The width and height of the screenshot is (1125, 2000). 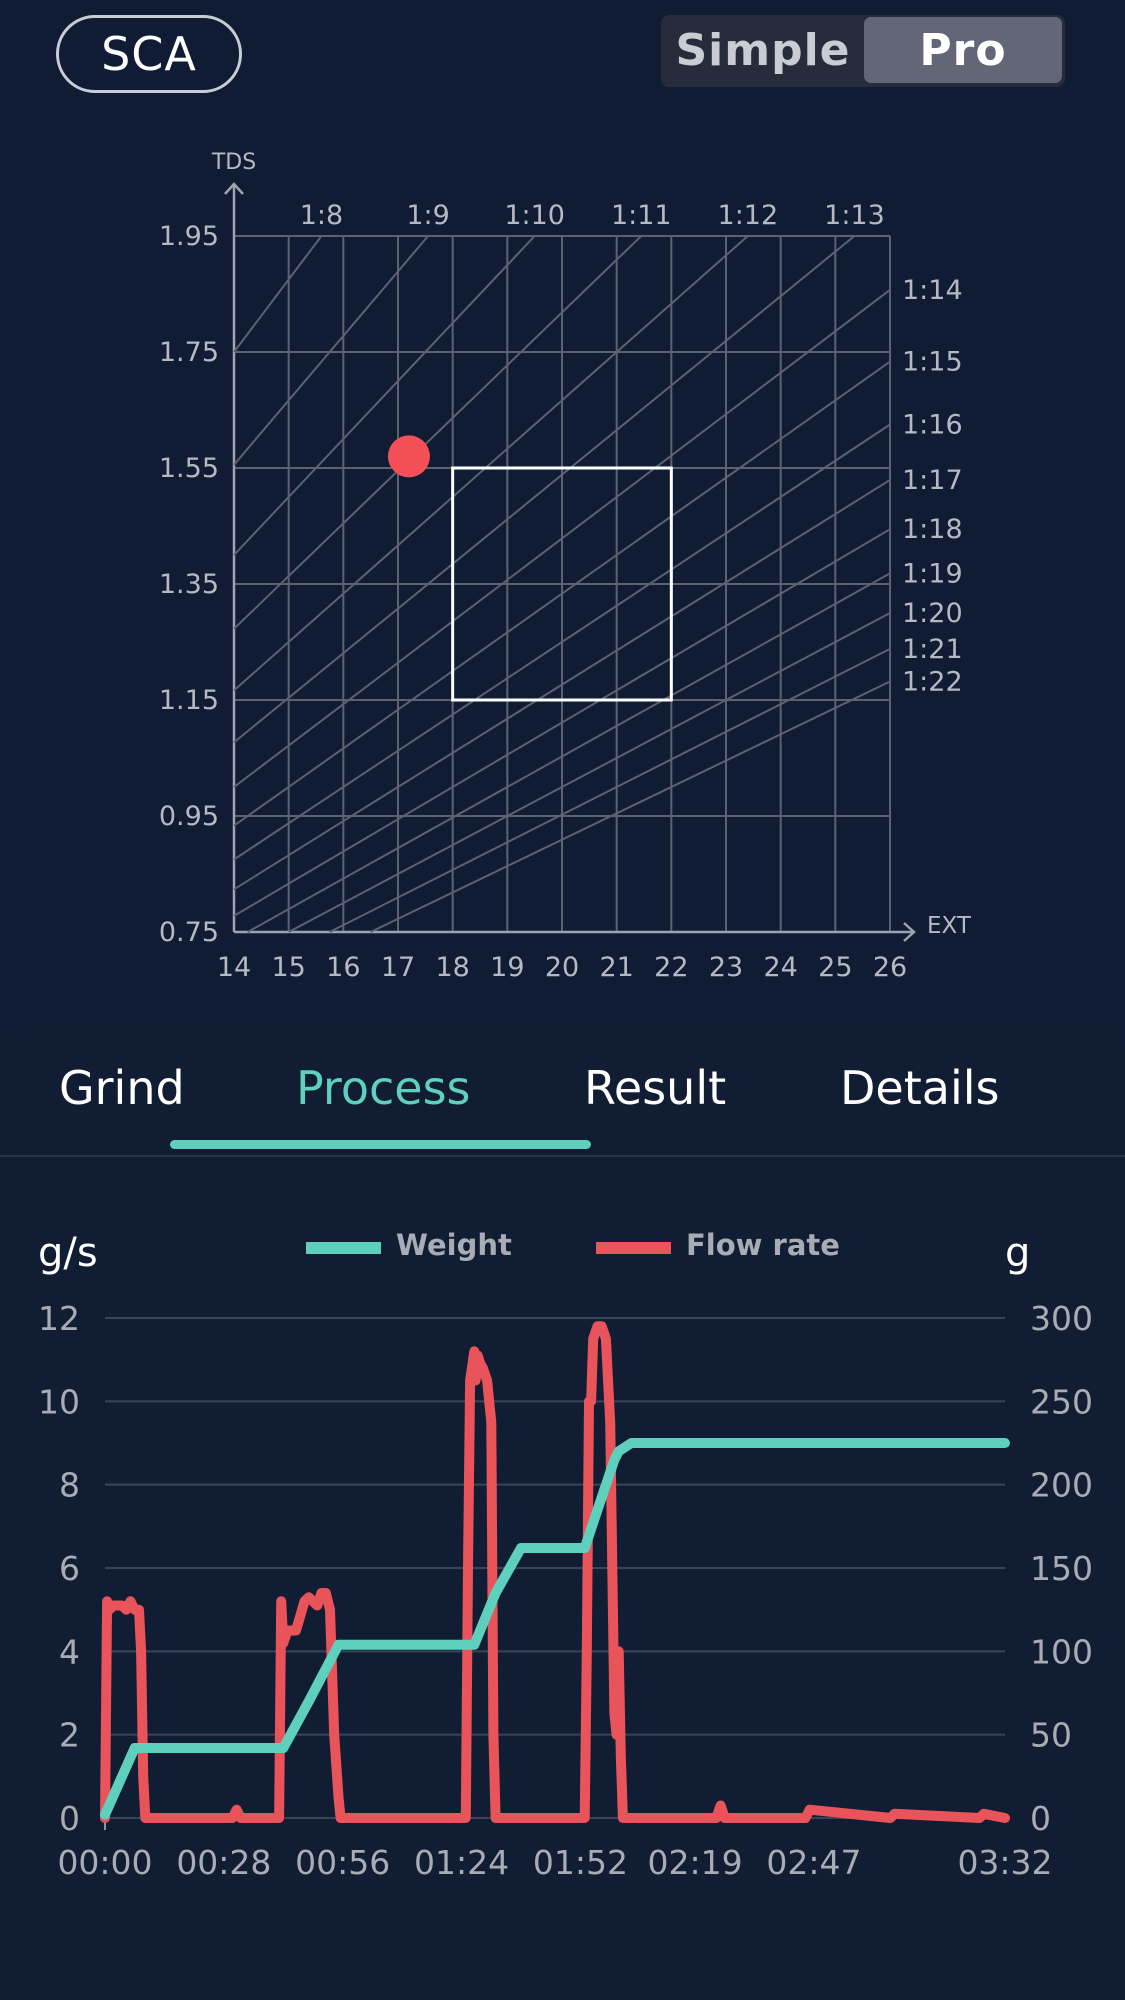 I want to click on ext-axis-label: EXT, so click(x=949, y=926).